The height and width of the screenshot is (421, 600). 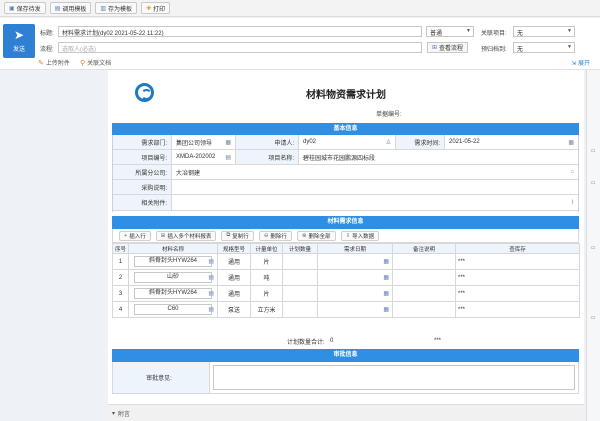 I want to click on related-project-label: 关联项目:, so click(x=494, y=34).